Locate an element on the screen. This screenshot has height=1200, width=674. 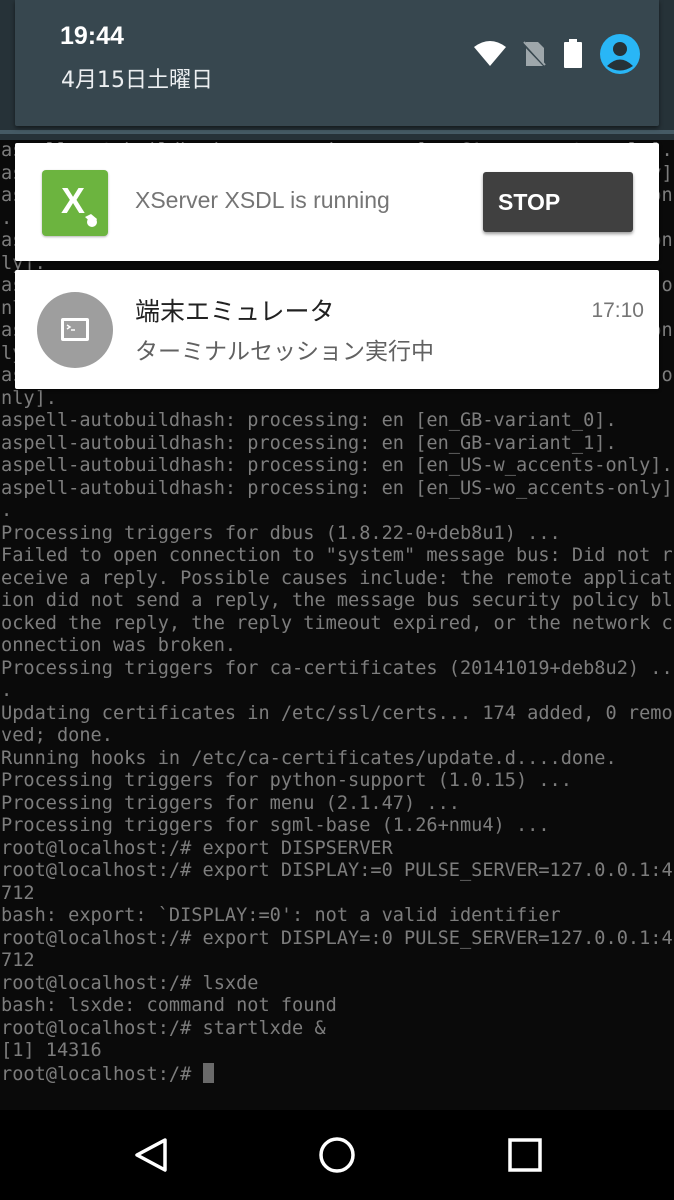
notification-subtitle: ターミナルセッション実行中 is located at coordinates (284, 352).